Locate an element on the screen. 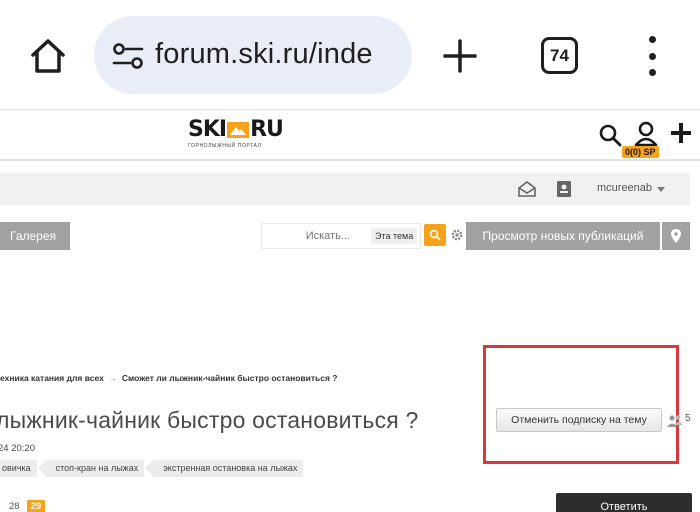 This screenshot has width=700, height=512. logo-text-left: SKI is located at coordinates (207, 129).